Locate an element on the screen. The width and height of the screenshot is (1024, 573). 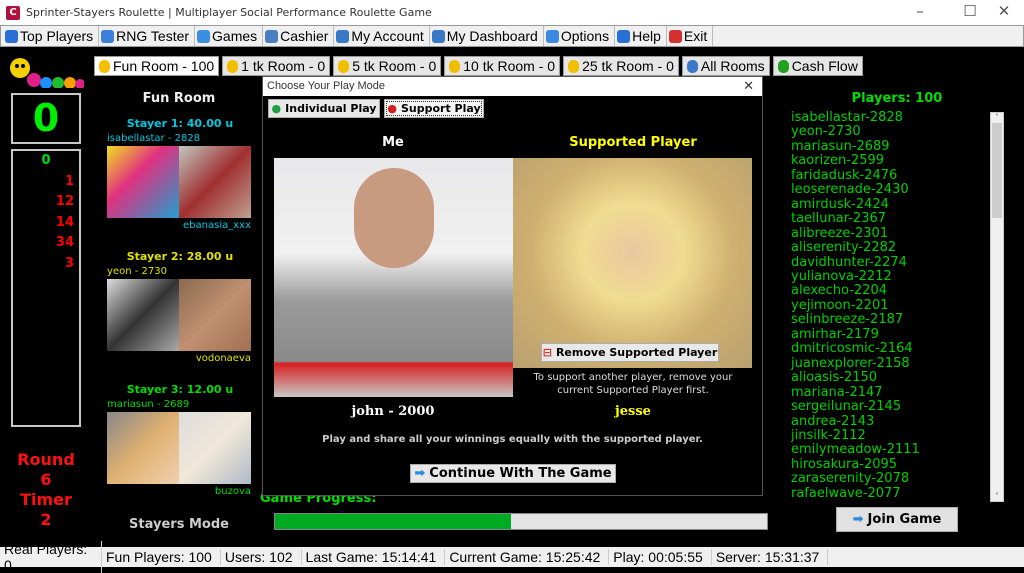
room-tab-label: Cash Flow is located at coordinates (824, 66).